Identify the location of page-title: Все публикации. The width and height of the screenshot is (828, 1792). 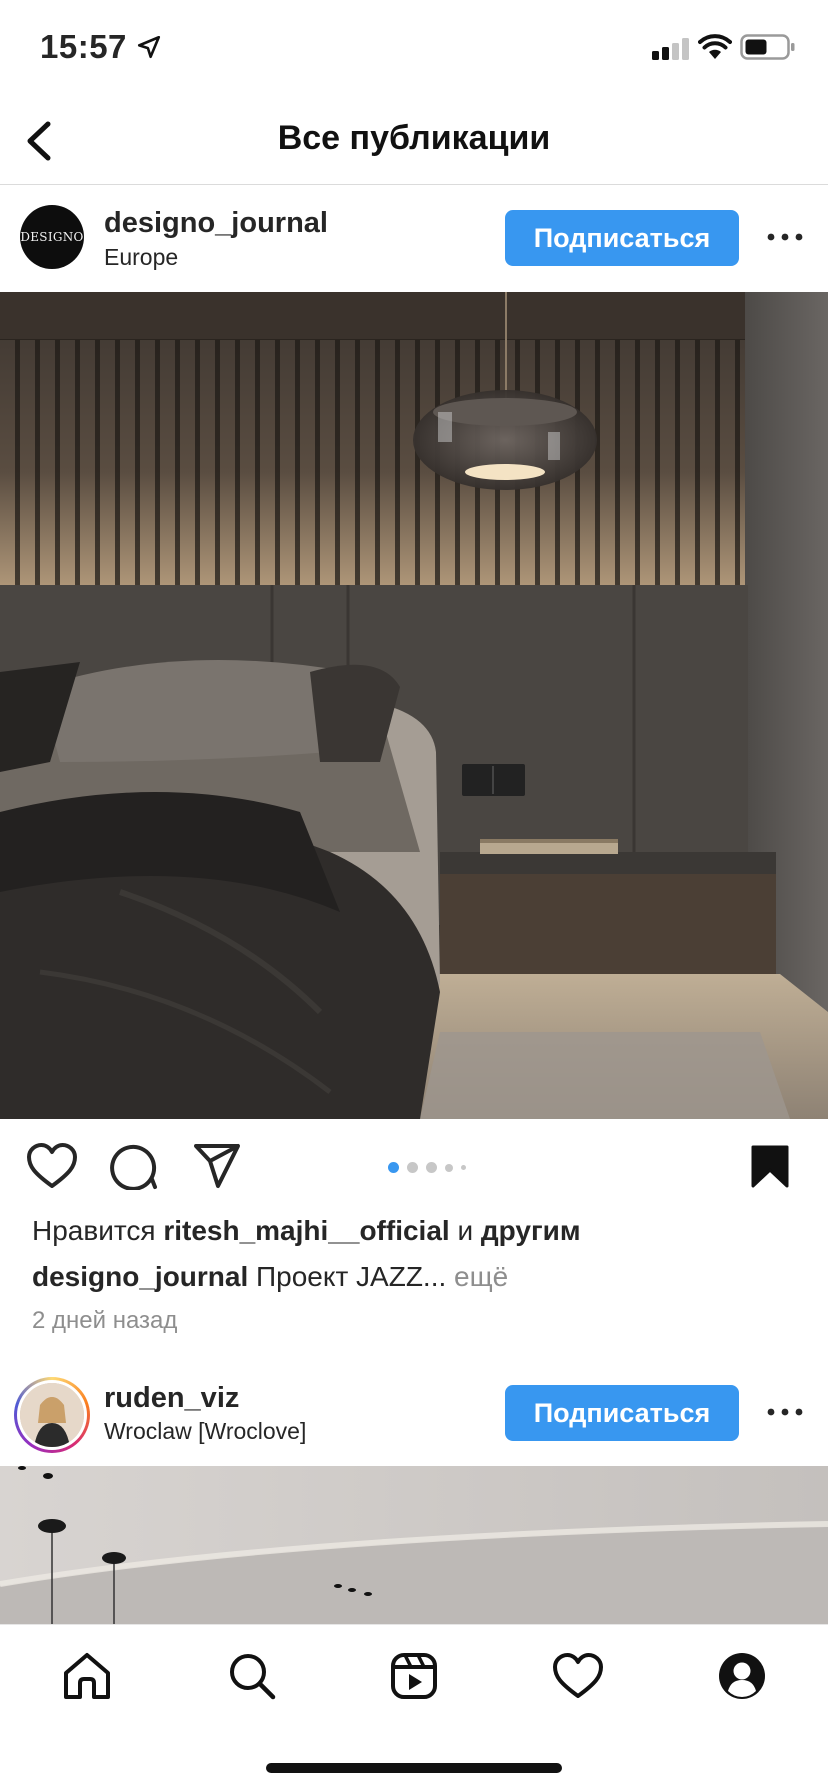
(414, 138).